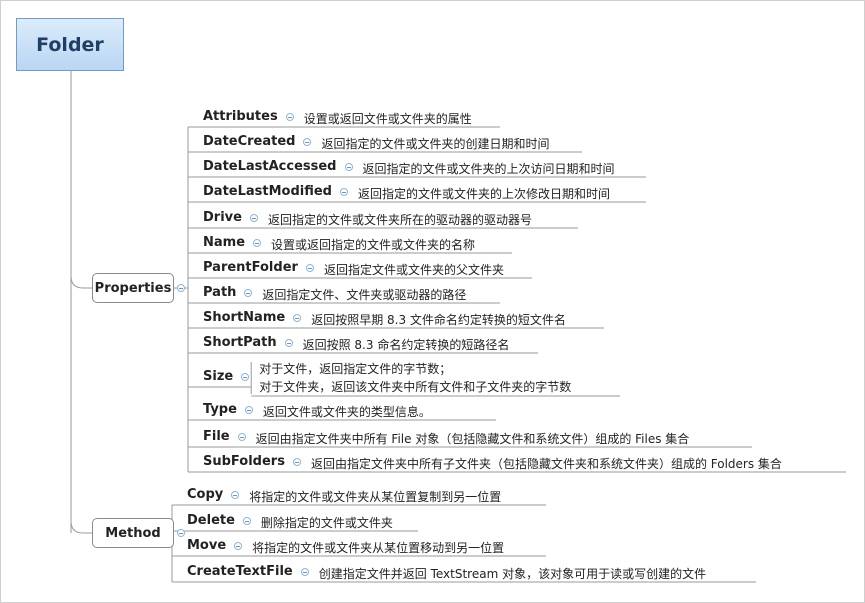 This screenshot has width=865, height=603. What do you see at coordinates (406, 345) in the screenshot?
I see `item-description: 返回按照 8.3 命名约定转换的短路径名` at bounding box center [406, 345].